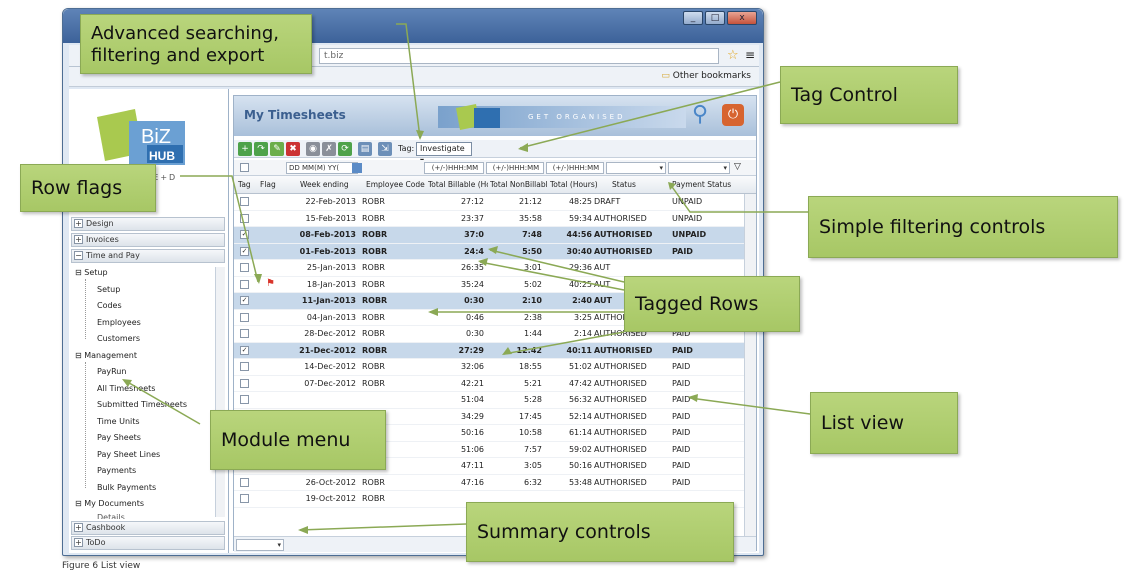  What do you see at coordinates (385, 149) in the screenshot?
I see `export-icon: ⇲` at bounding box center [385, 149].